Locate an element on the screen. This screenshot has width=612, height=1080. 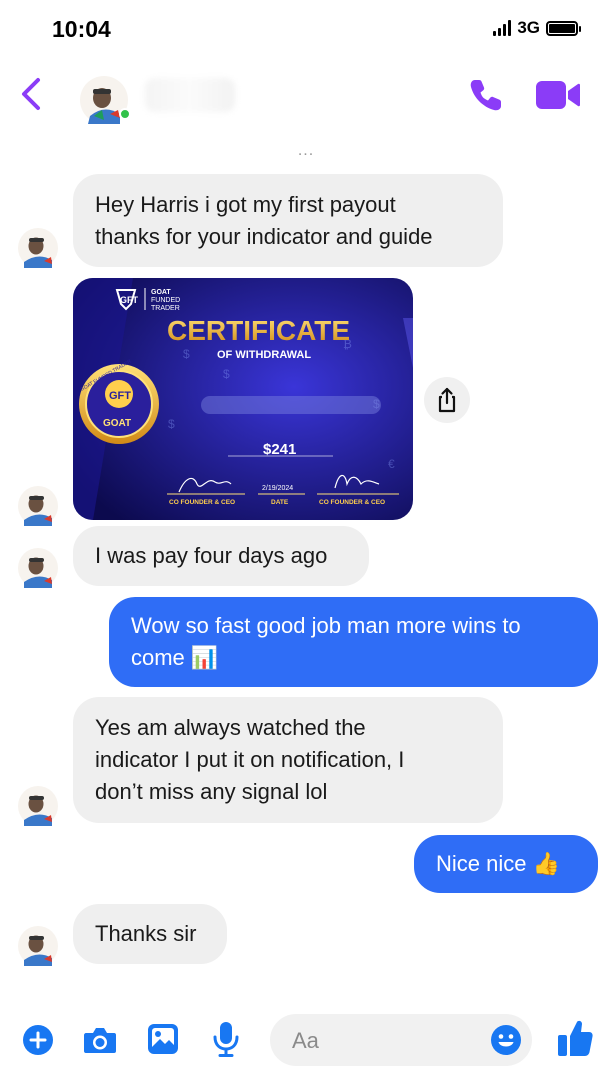
message-line: Yes am always watched the is located at coordinates (230, 727).